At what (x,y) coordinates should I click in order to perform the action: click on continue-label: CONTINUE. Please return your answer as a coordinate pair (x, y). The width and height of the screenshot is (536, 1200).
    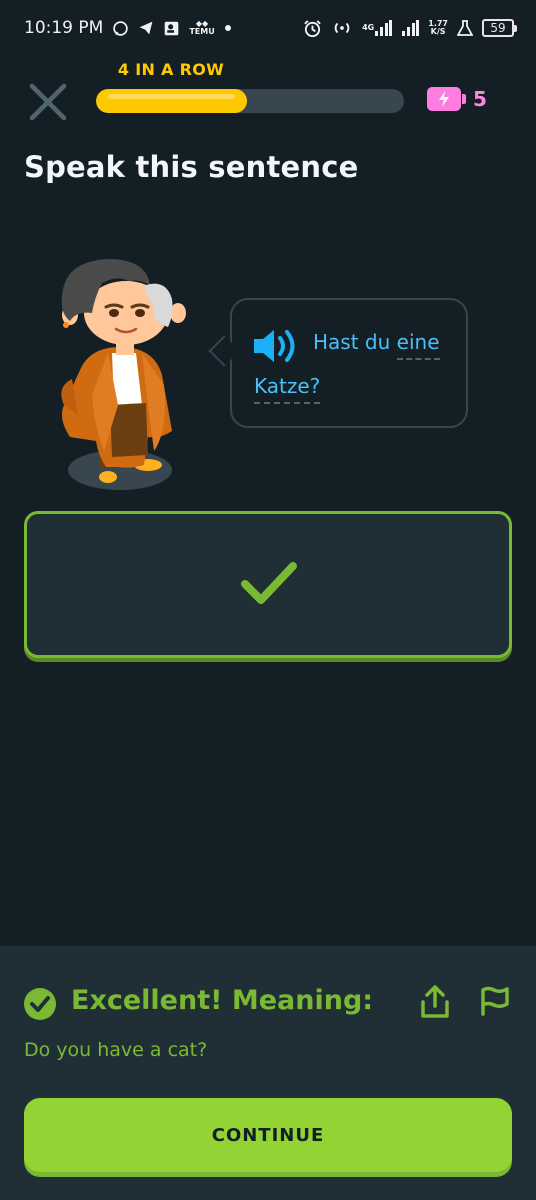
    Looking at the image, I should click on (268, 1135).